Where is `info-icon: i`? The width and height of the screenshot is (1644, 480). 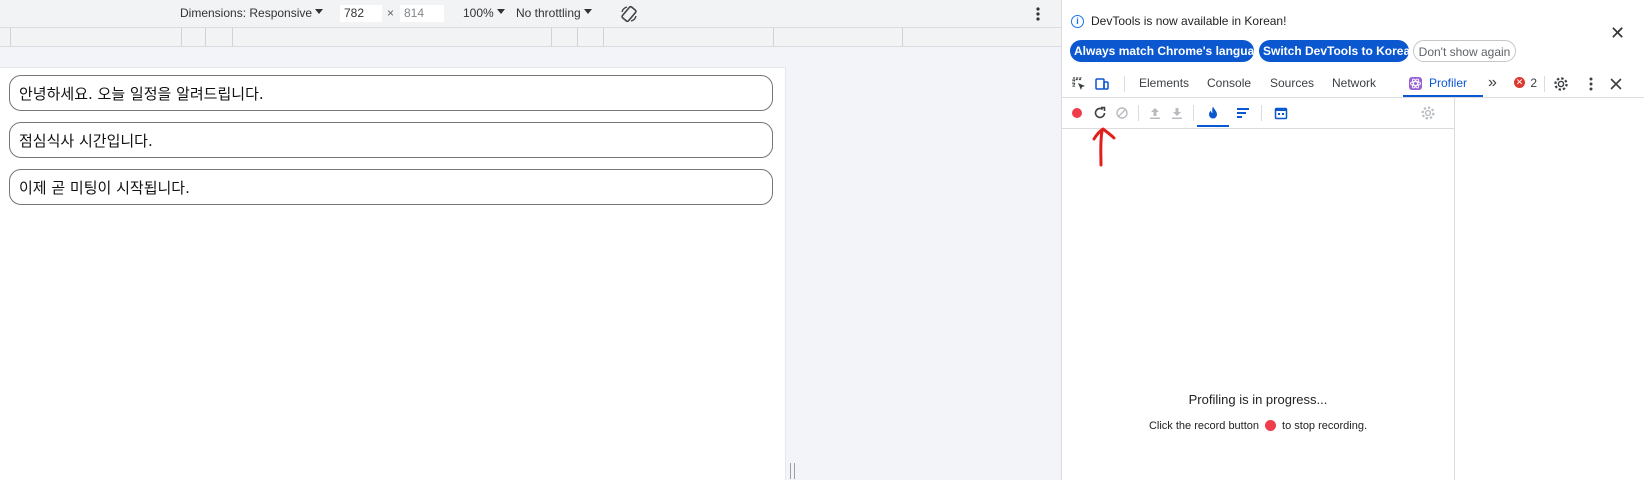
info-icon: i is located at coordinates (1077, 21).